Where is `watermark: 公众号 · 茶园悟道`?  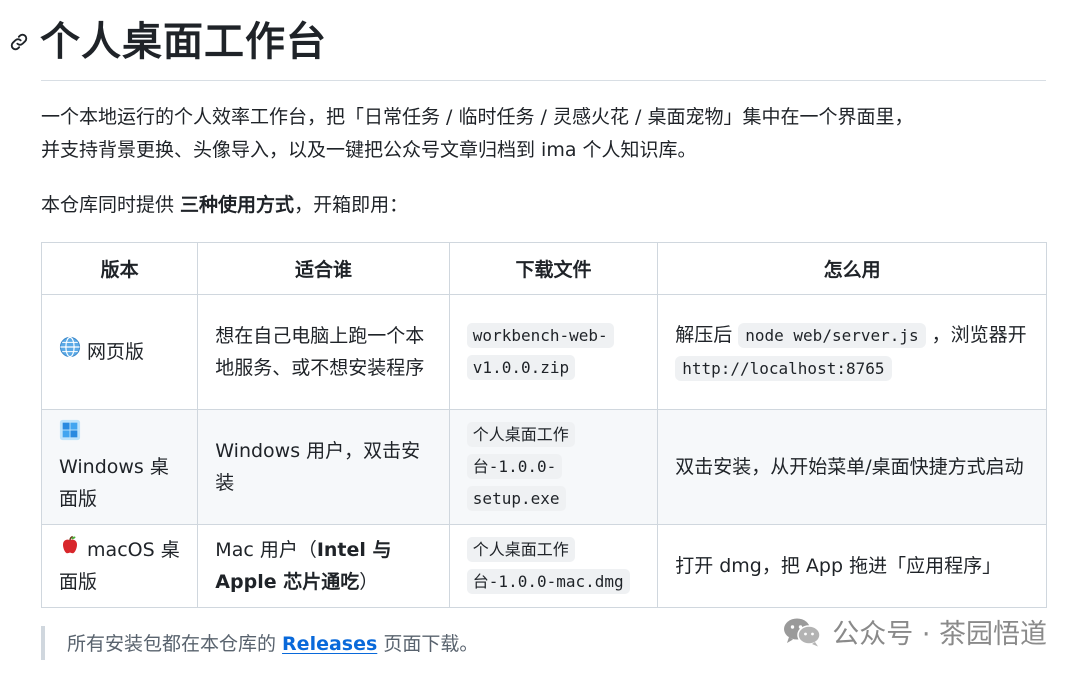
watermark: 公众号 · 茶园悟道 is located at coordinates (914, 631).